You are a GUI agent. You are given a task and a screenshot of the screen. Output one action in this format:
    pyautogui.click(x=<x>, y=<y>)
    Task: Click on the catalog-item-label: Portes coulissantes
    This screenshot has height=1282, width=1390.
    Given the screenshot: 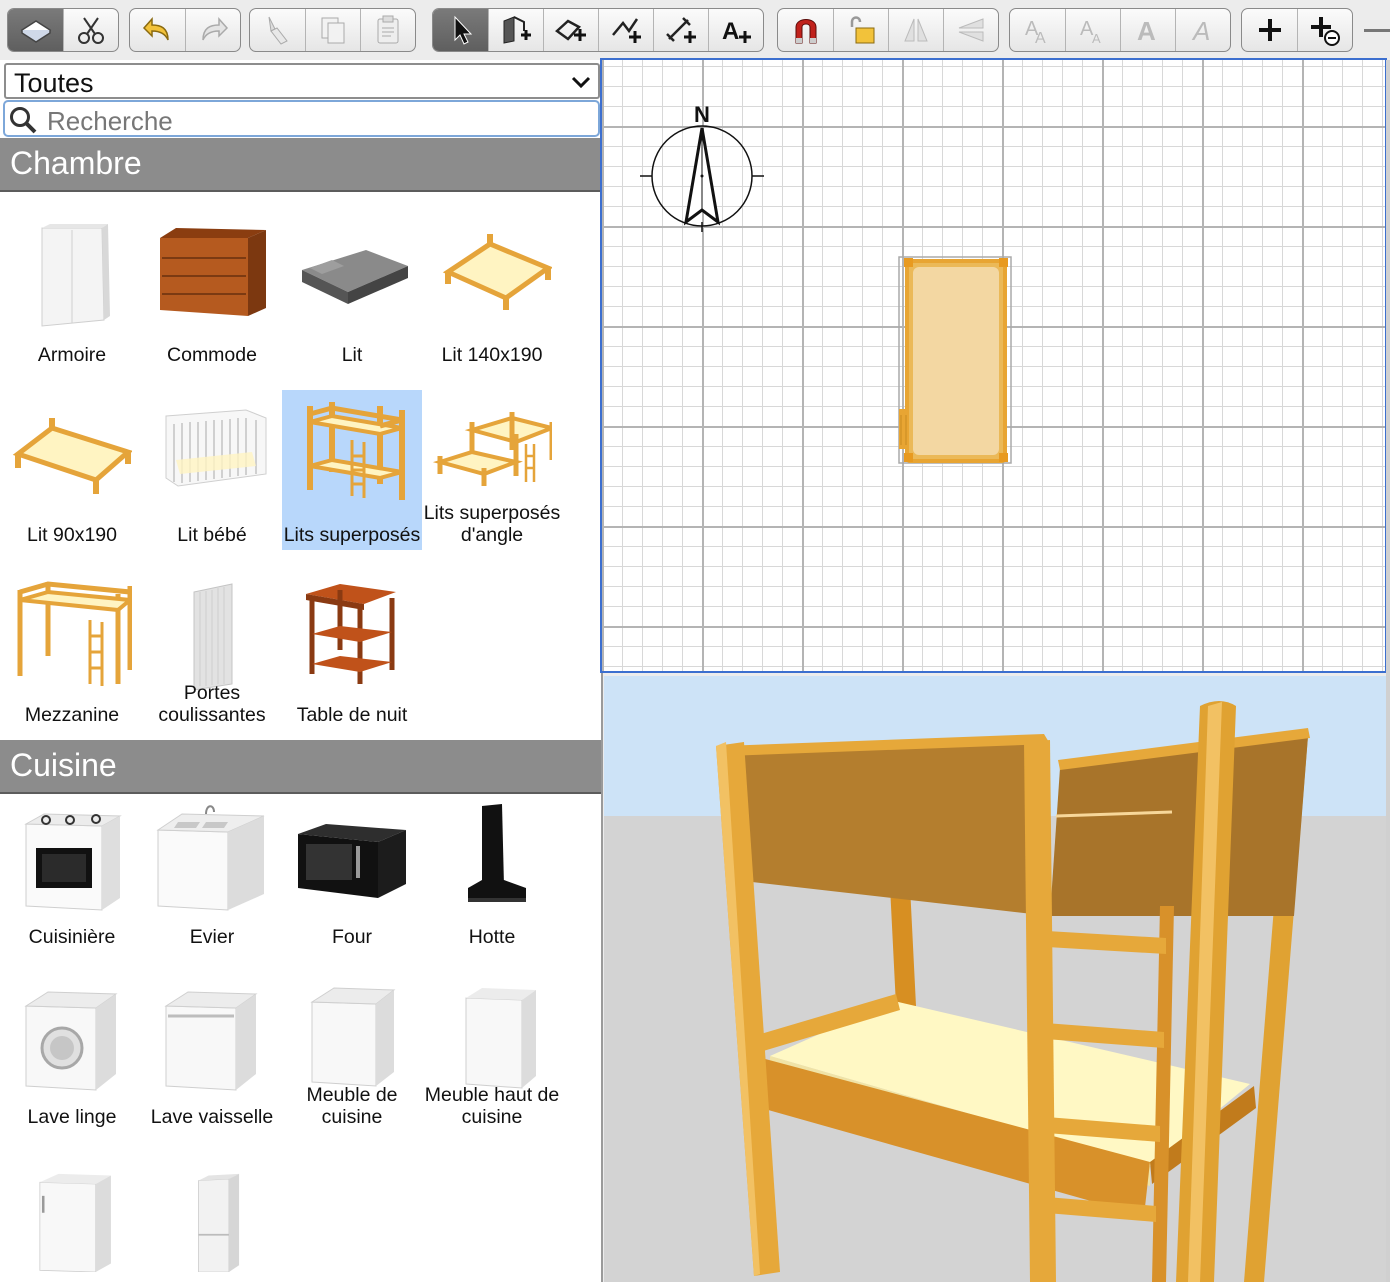 What is the action you would take?
    pyautogui.click(x=212, y=704)
    